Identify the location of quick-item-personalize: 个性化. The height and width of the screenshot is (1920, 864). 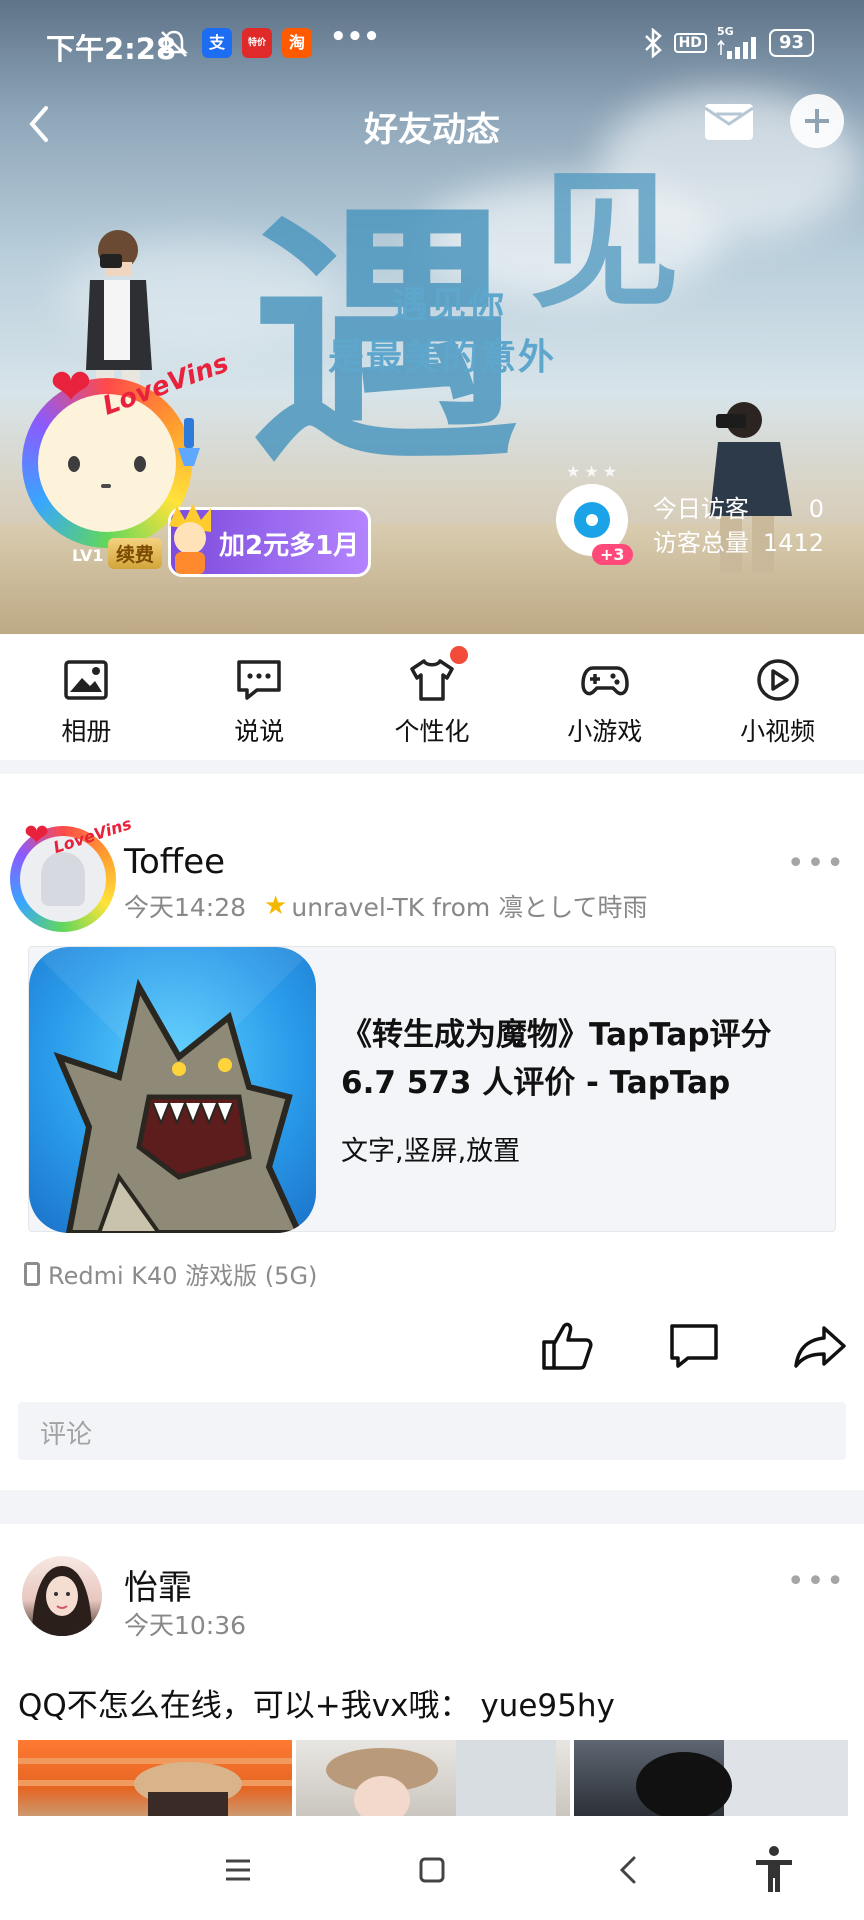
(432, 697).